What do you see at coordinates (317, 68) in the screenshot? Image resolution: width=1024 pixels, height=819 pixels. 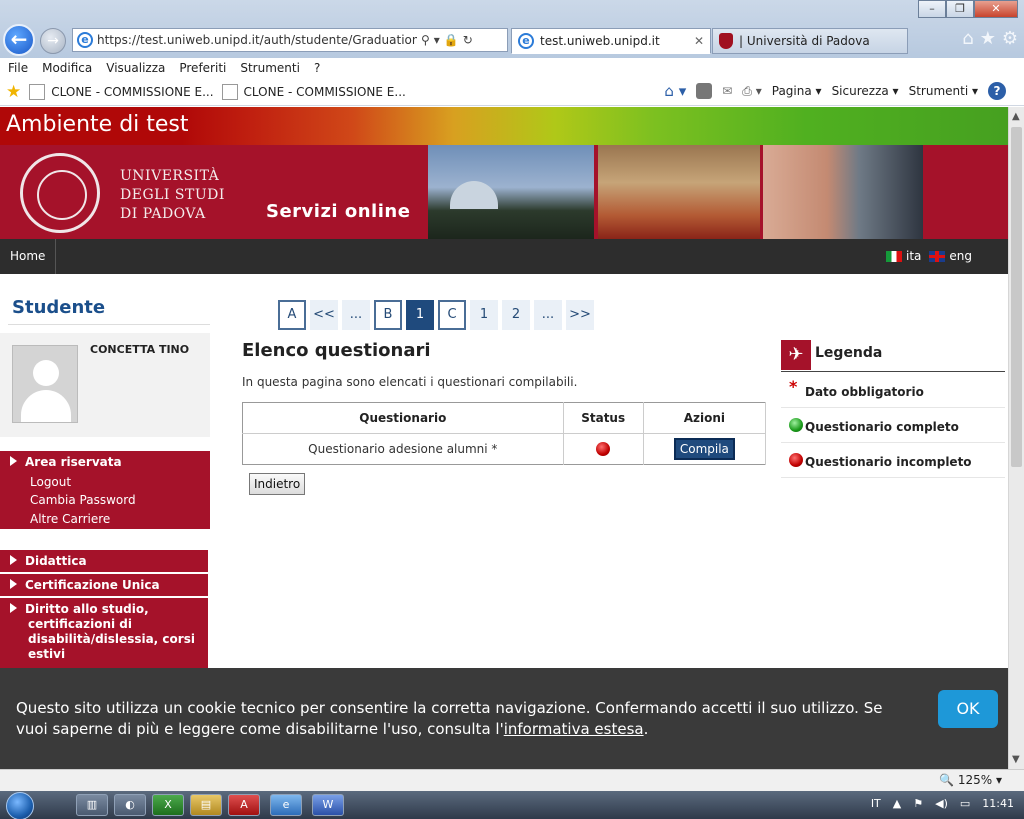 I see `menu-help: ?` at bounding box center [317, 68].